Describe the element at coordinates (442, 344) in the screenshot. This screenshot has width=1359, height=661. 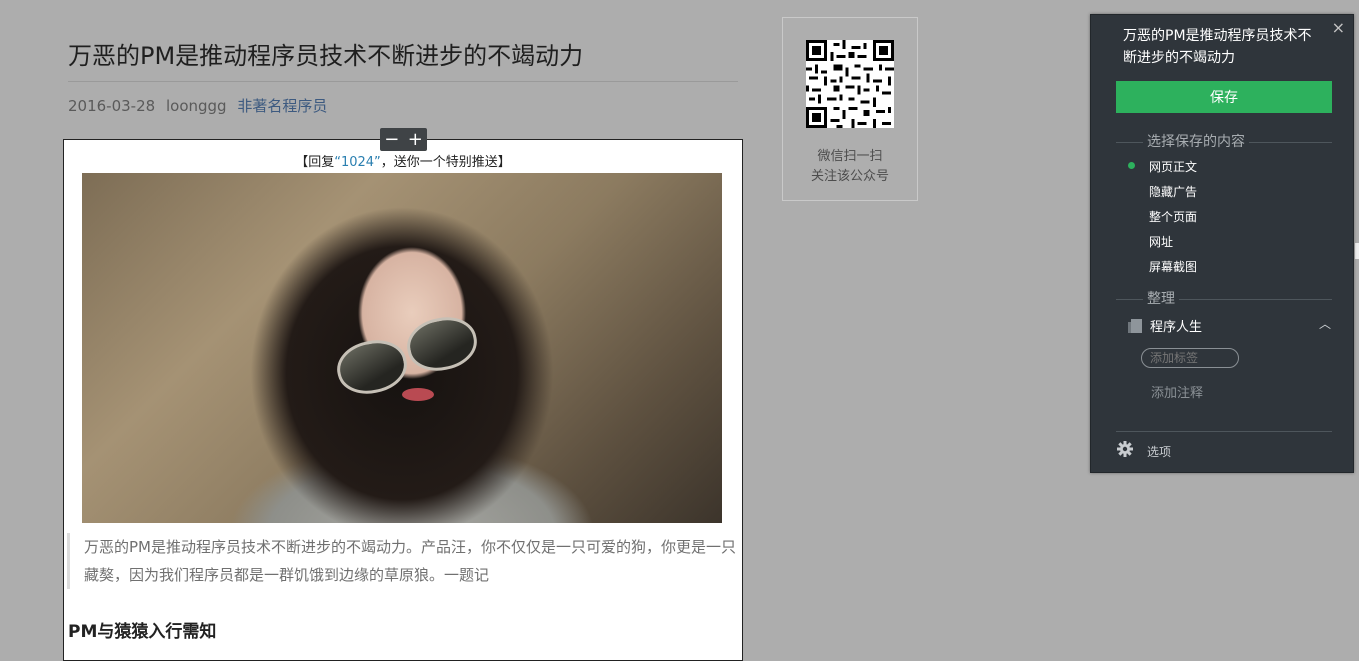
I see `sunglasses-lens-right` at that location.